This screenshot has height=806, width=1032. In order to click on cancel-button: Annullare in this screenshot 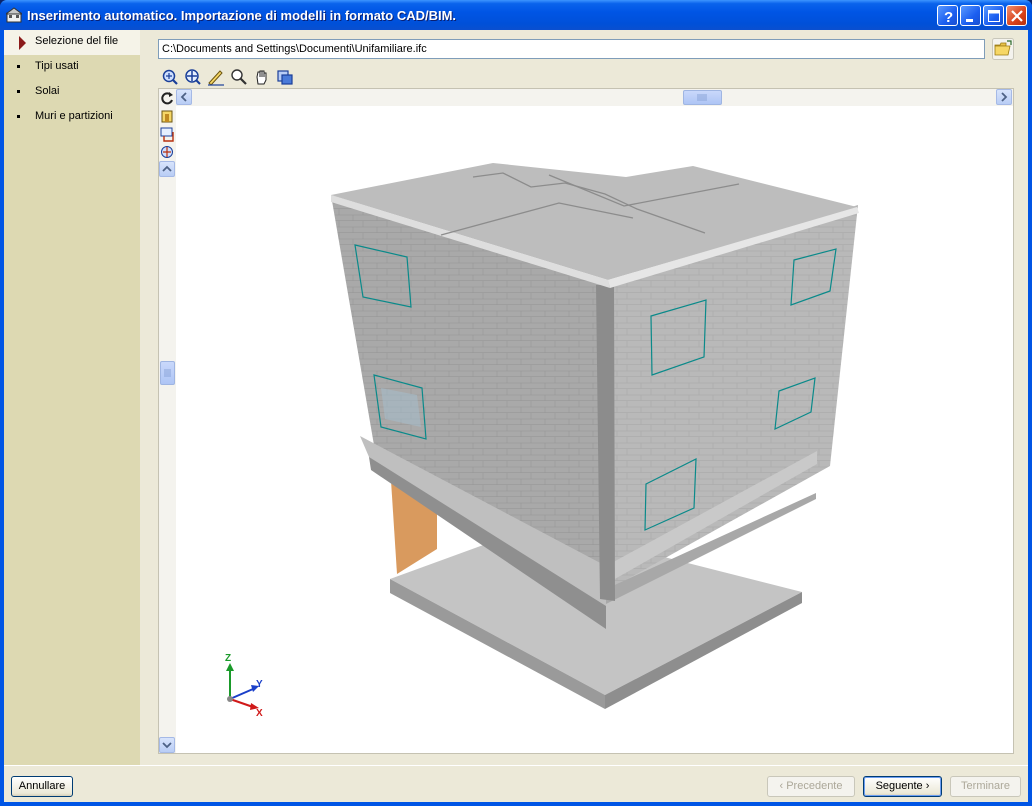, I will do `click(42, 786)`.